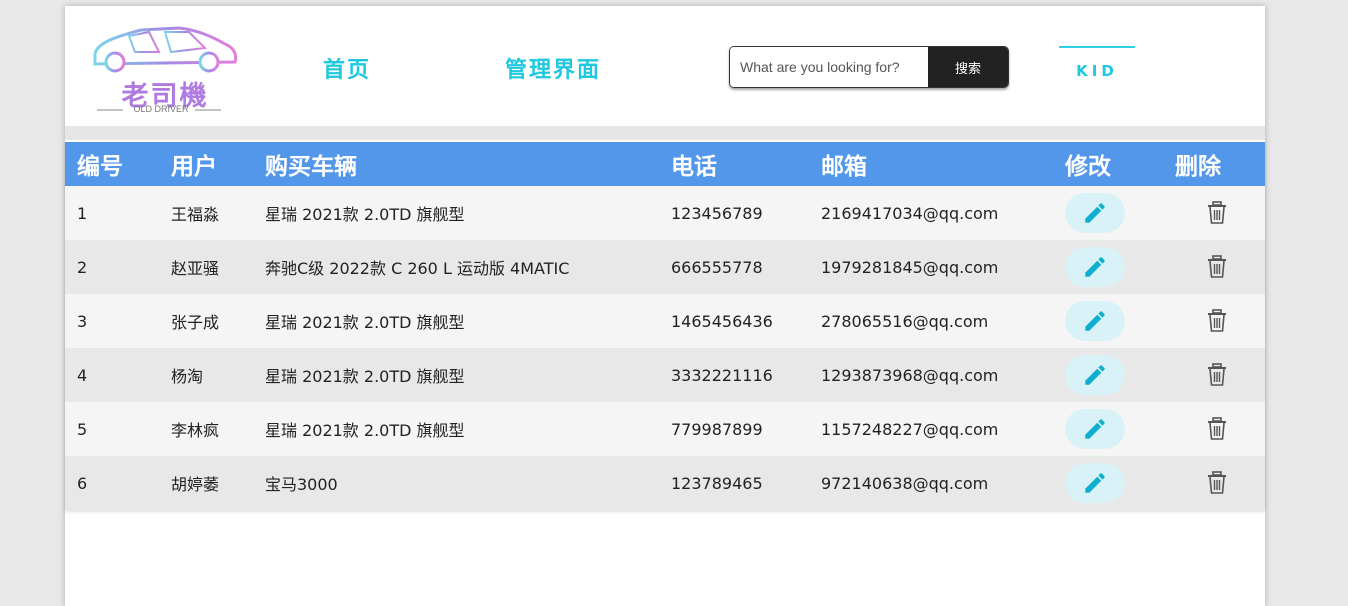 This screenshot has width=1348, height=606. Describe the element at coordinates (112, 483) in the screenshot. I see `cell-id: 6` at that location.